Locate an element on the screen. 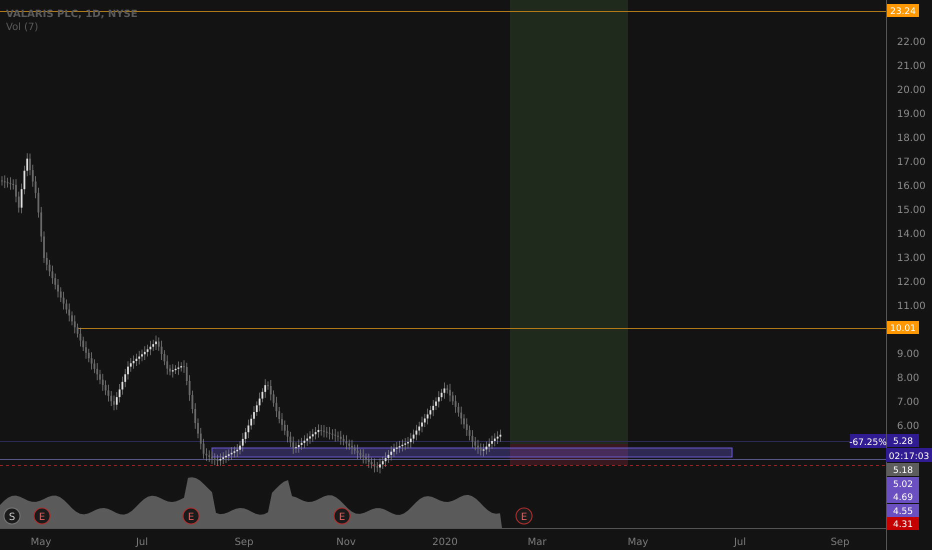 This screenshot has height=550, width=932. price-tick-label: 17.00 is located at coordinates (911, 162).